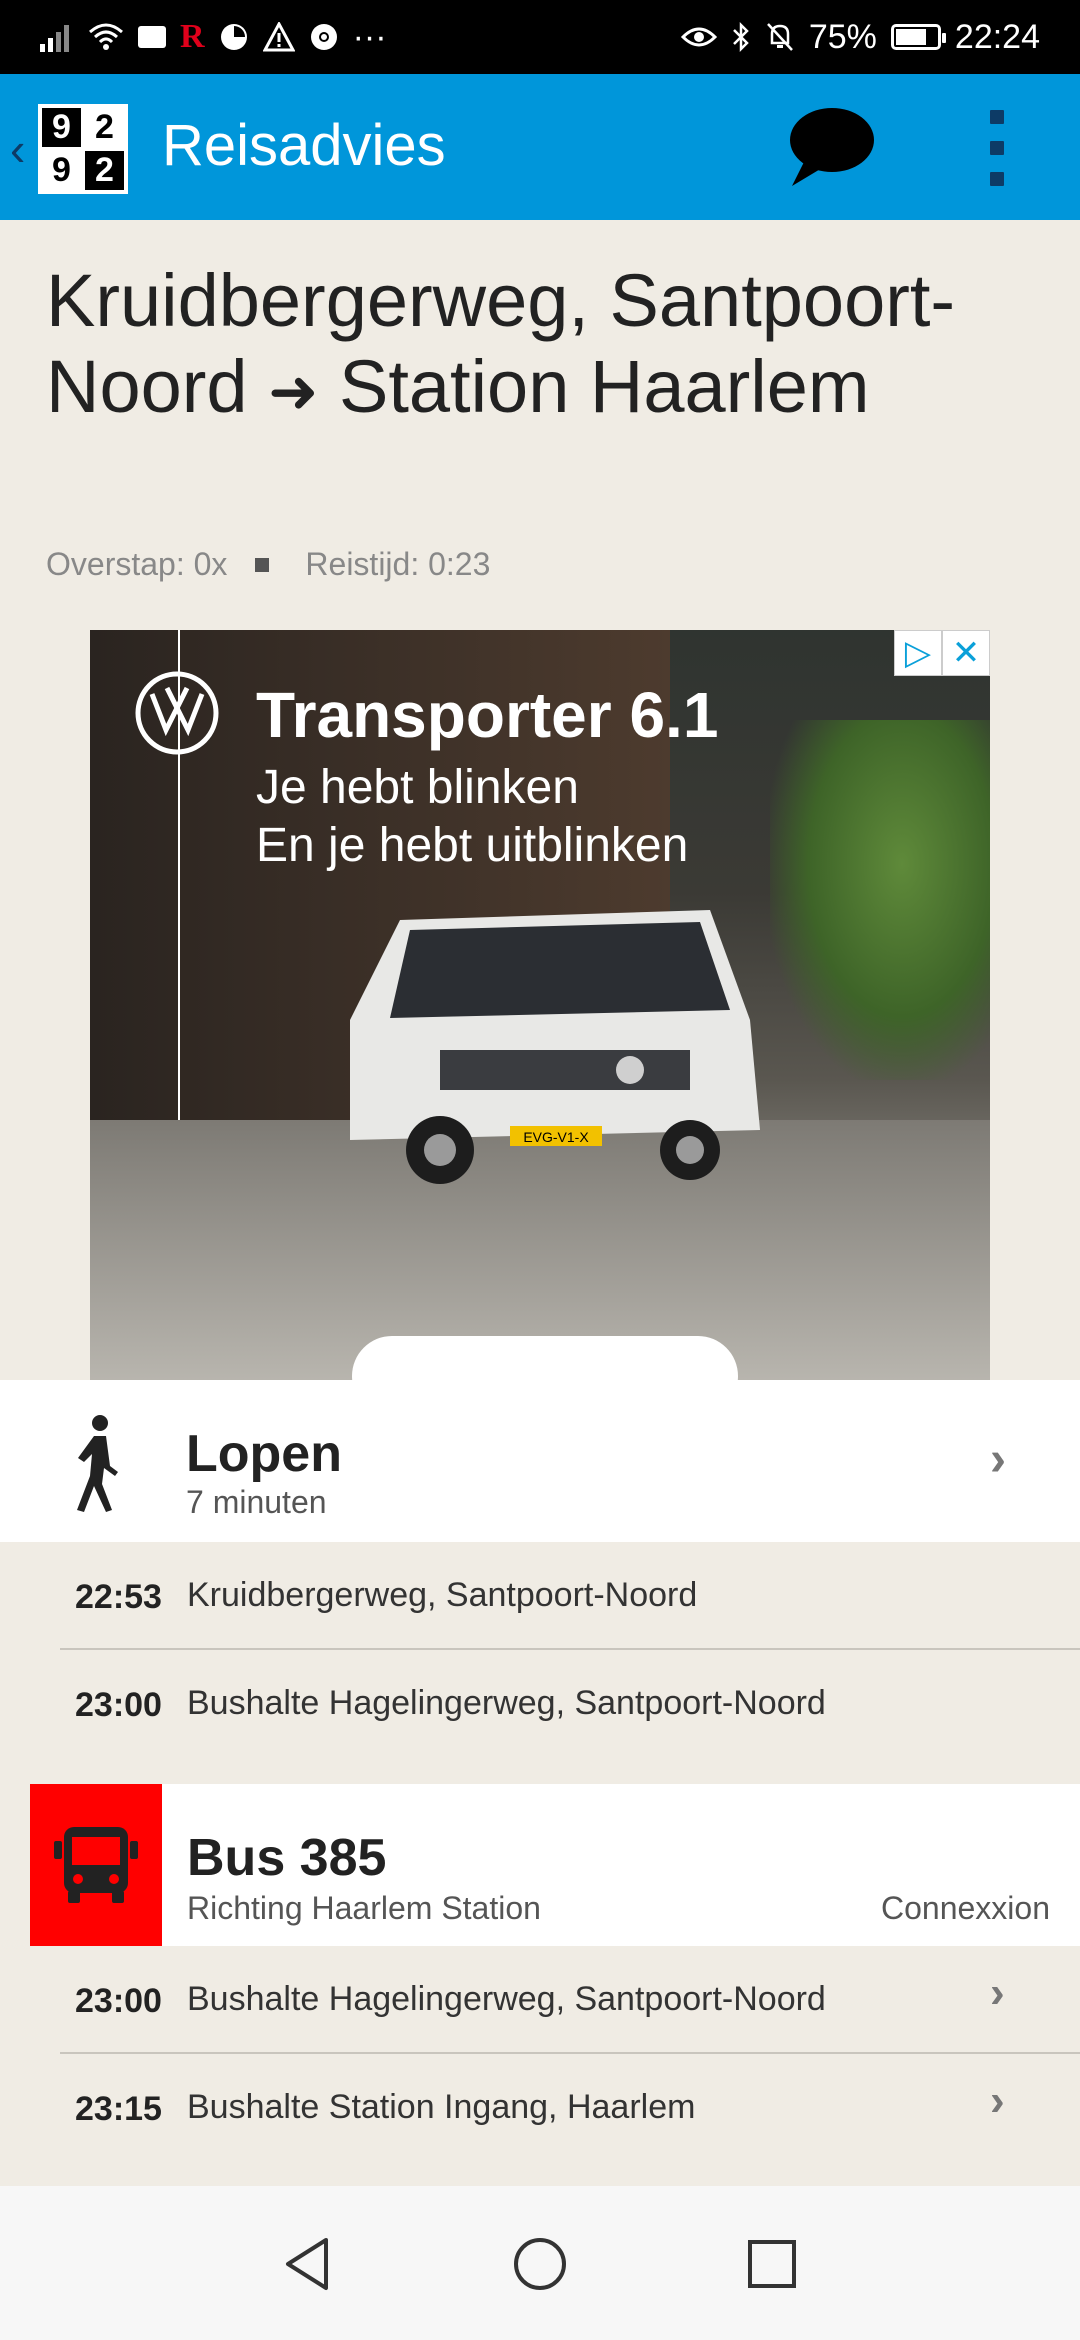 The height and width of the screenshot is (2340, 1080). I want to click on bus-leg-title: Bus 385, so click(287, 1858).